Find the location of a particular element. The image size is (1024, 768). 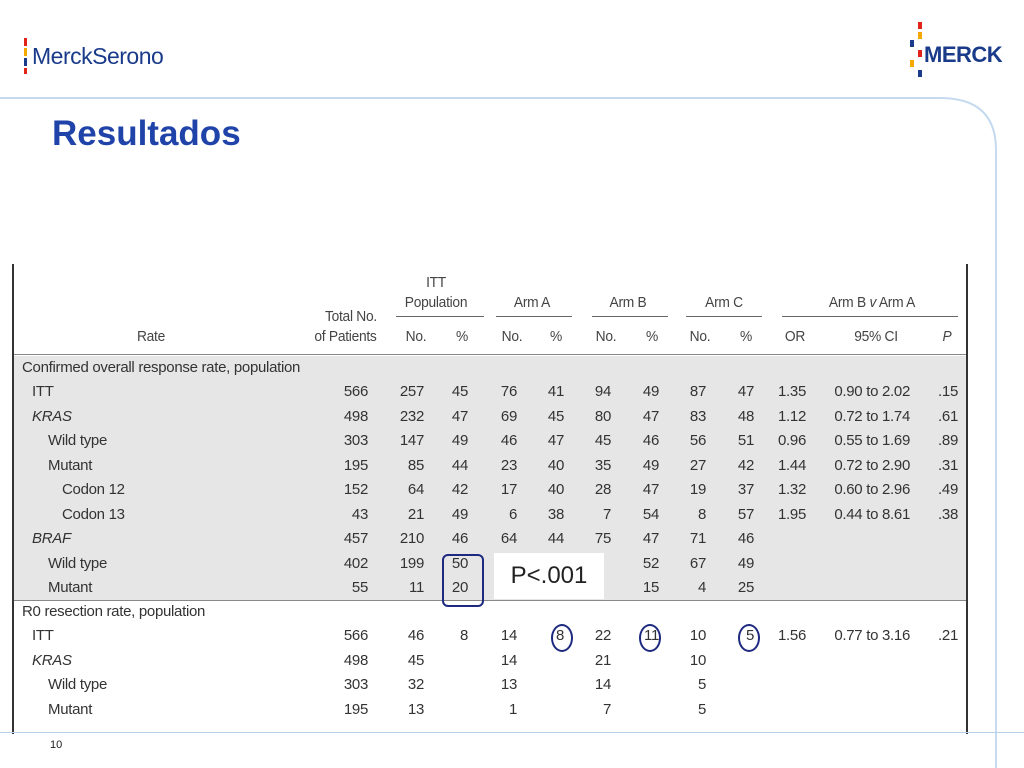

header-b-no: No. is located at coordinates (606, 336).